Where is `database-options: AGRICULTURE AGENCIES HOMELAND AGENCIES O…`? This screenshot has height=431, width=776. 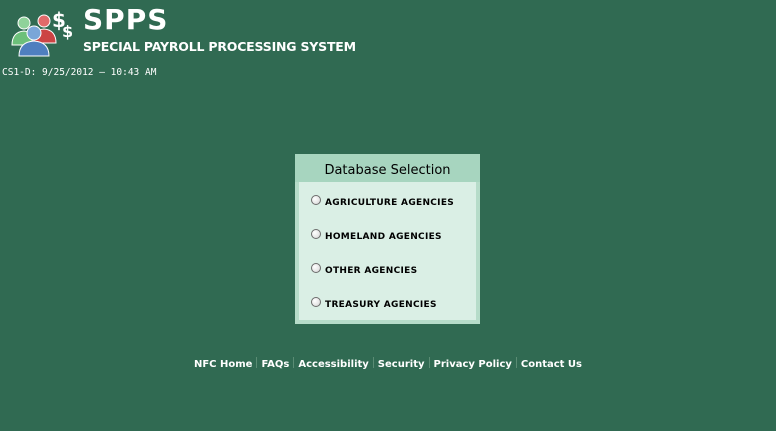 database-options: AGRICULTURE AGENCIES HOMELAND AGENCIES O… is located at coordinates (387, 251).